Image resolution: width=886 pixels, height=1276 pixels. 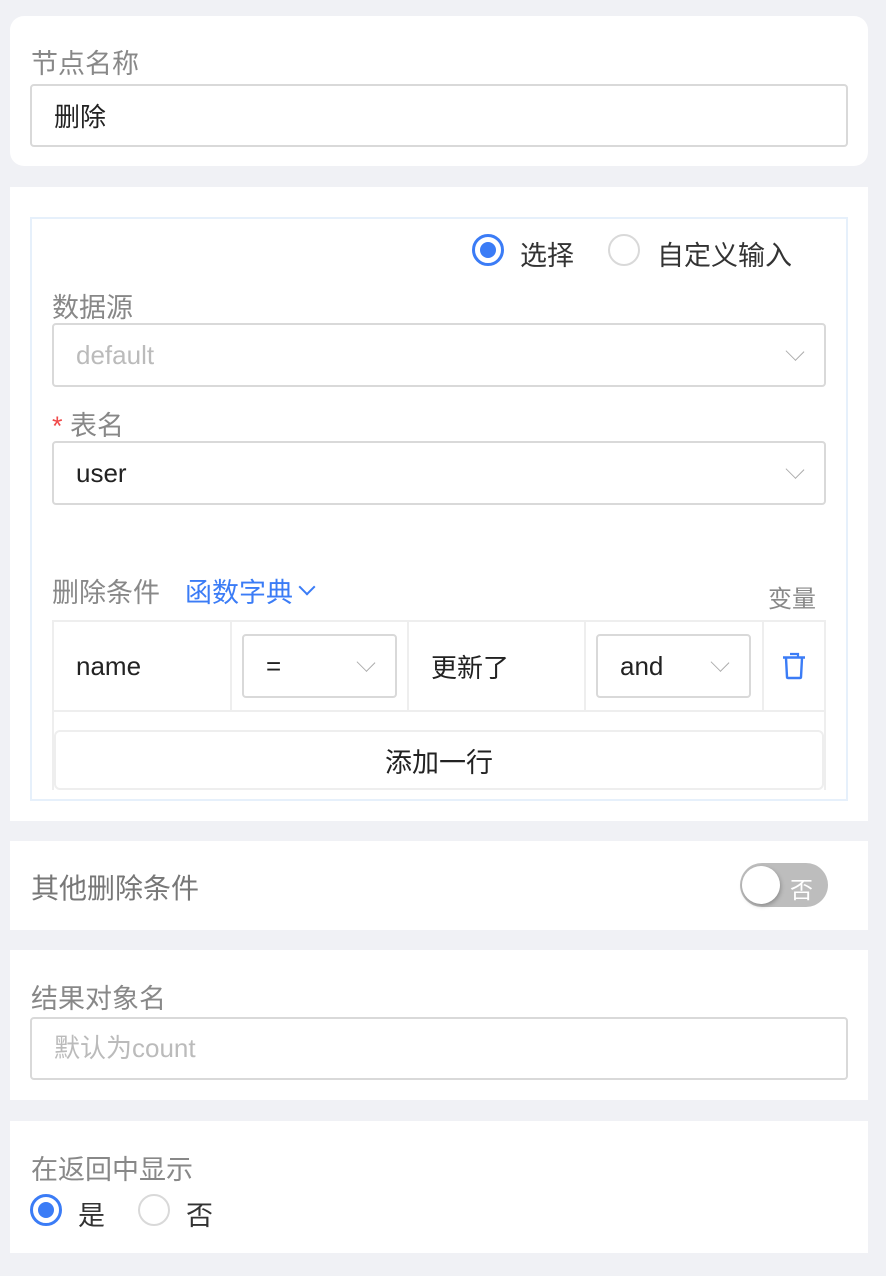 What do you see at coordinates (488, 250) in the screenshot?
I see `radio-select` at bounding box center [488, 250].